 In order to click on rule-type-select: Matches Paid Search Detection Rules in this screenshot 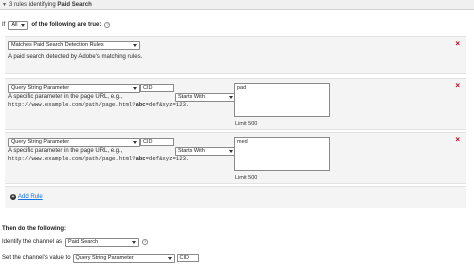, I will do `click(74, 45)`.